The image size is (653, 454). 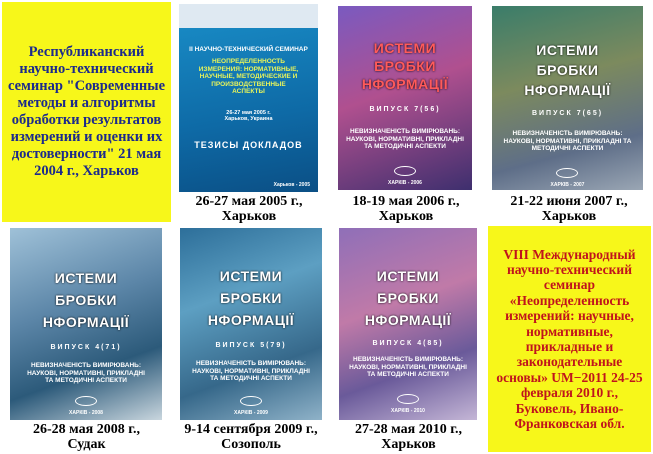 What do you see at coordinates (291, 185) in the screenshot?
I see `cover-footer: Харьков - 2005` at bounding box center [291, 185].